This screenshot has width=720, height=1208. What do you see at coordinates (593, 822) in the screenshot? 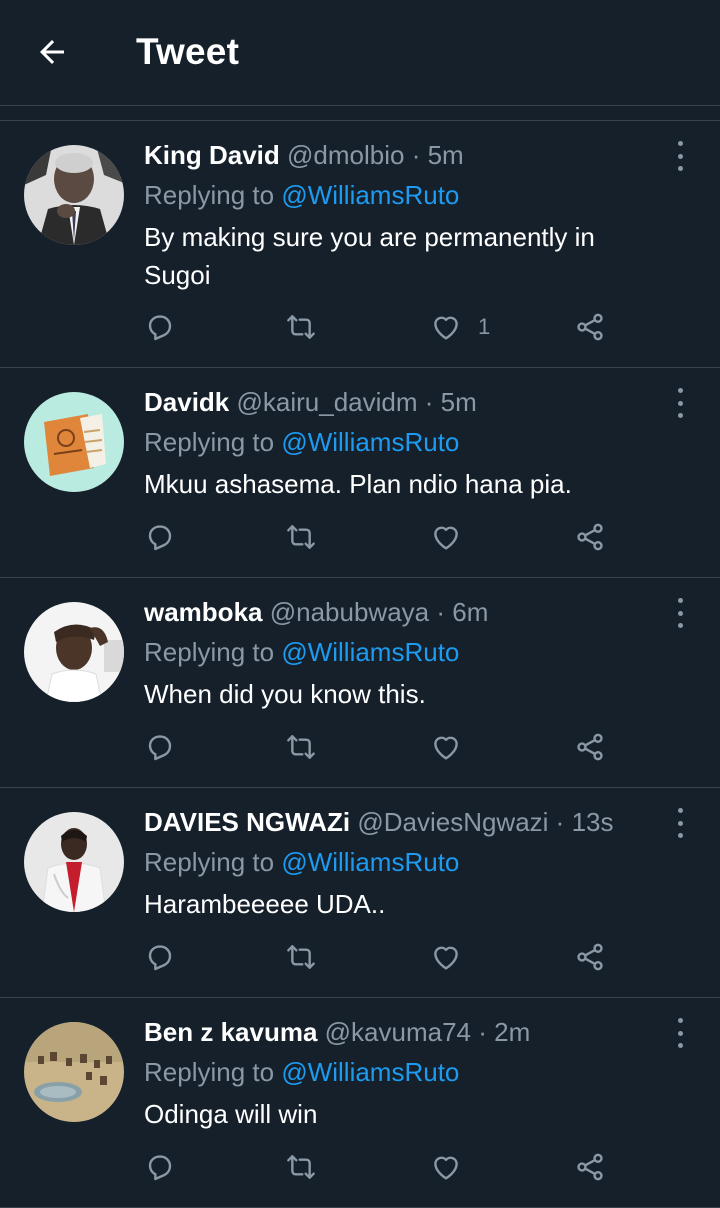
I see `timestamp: 13s` at bounding box center [593, 822].